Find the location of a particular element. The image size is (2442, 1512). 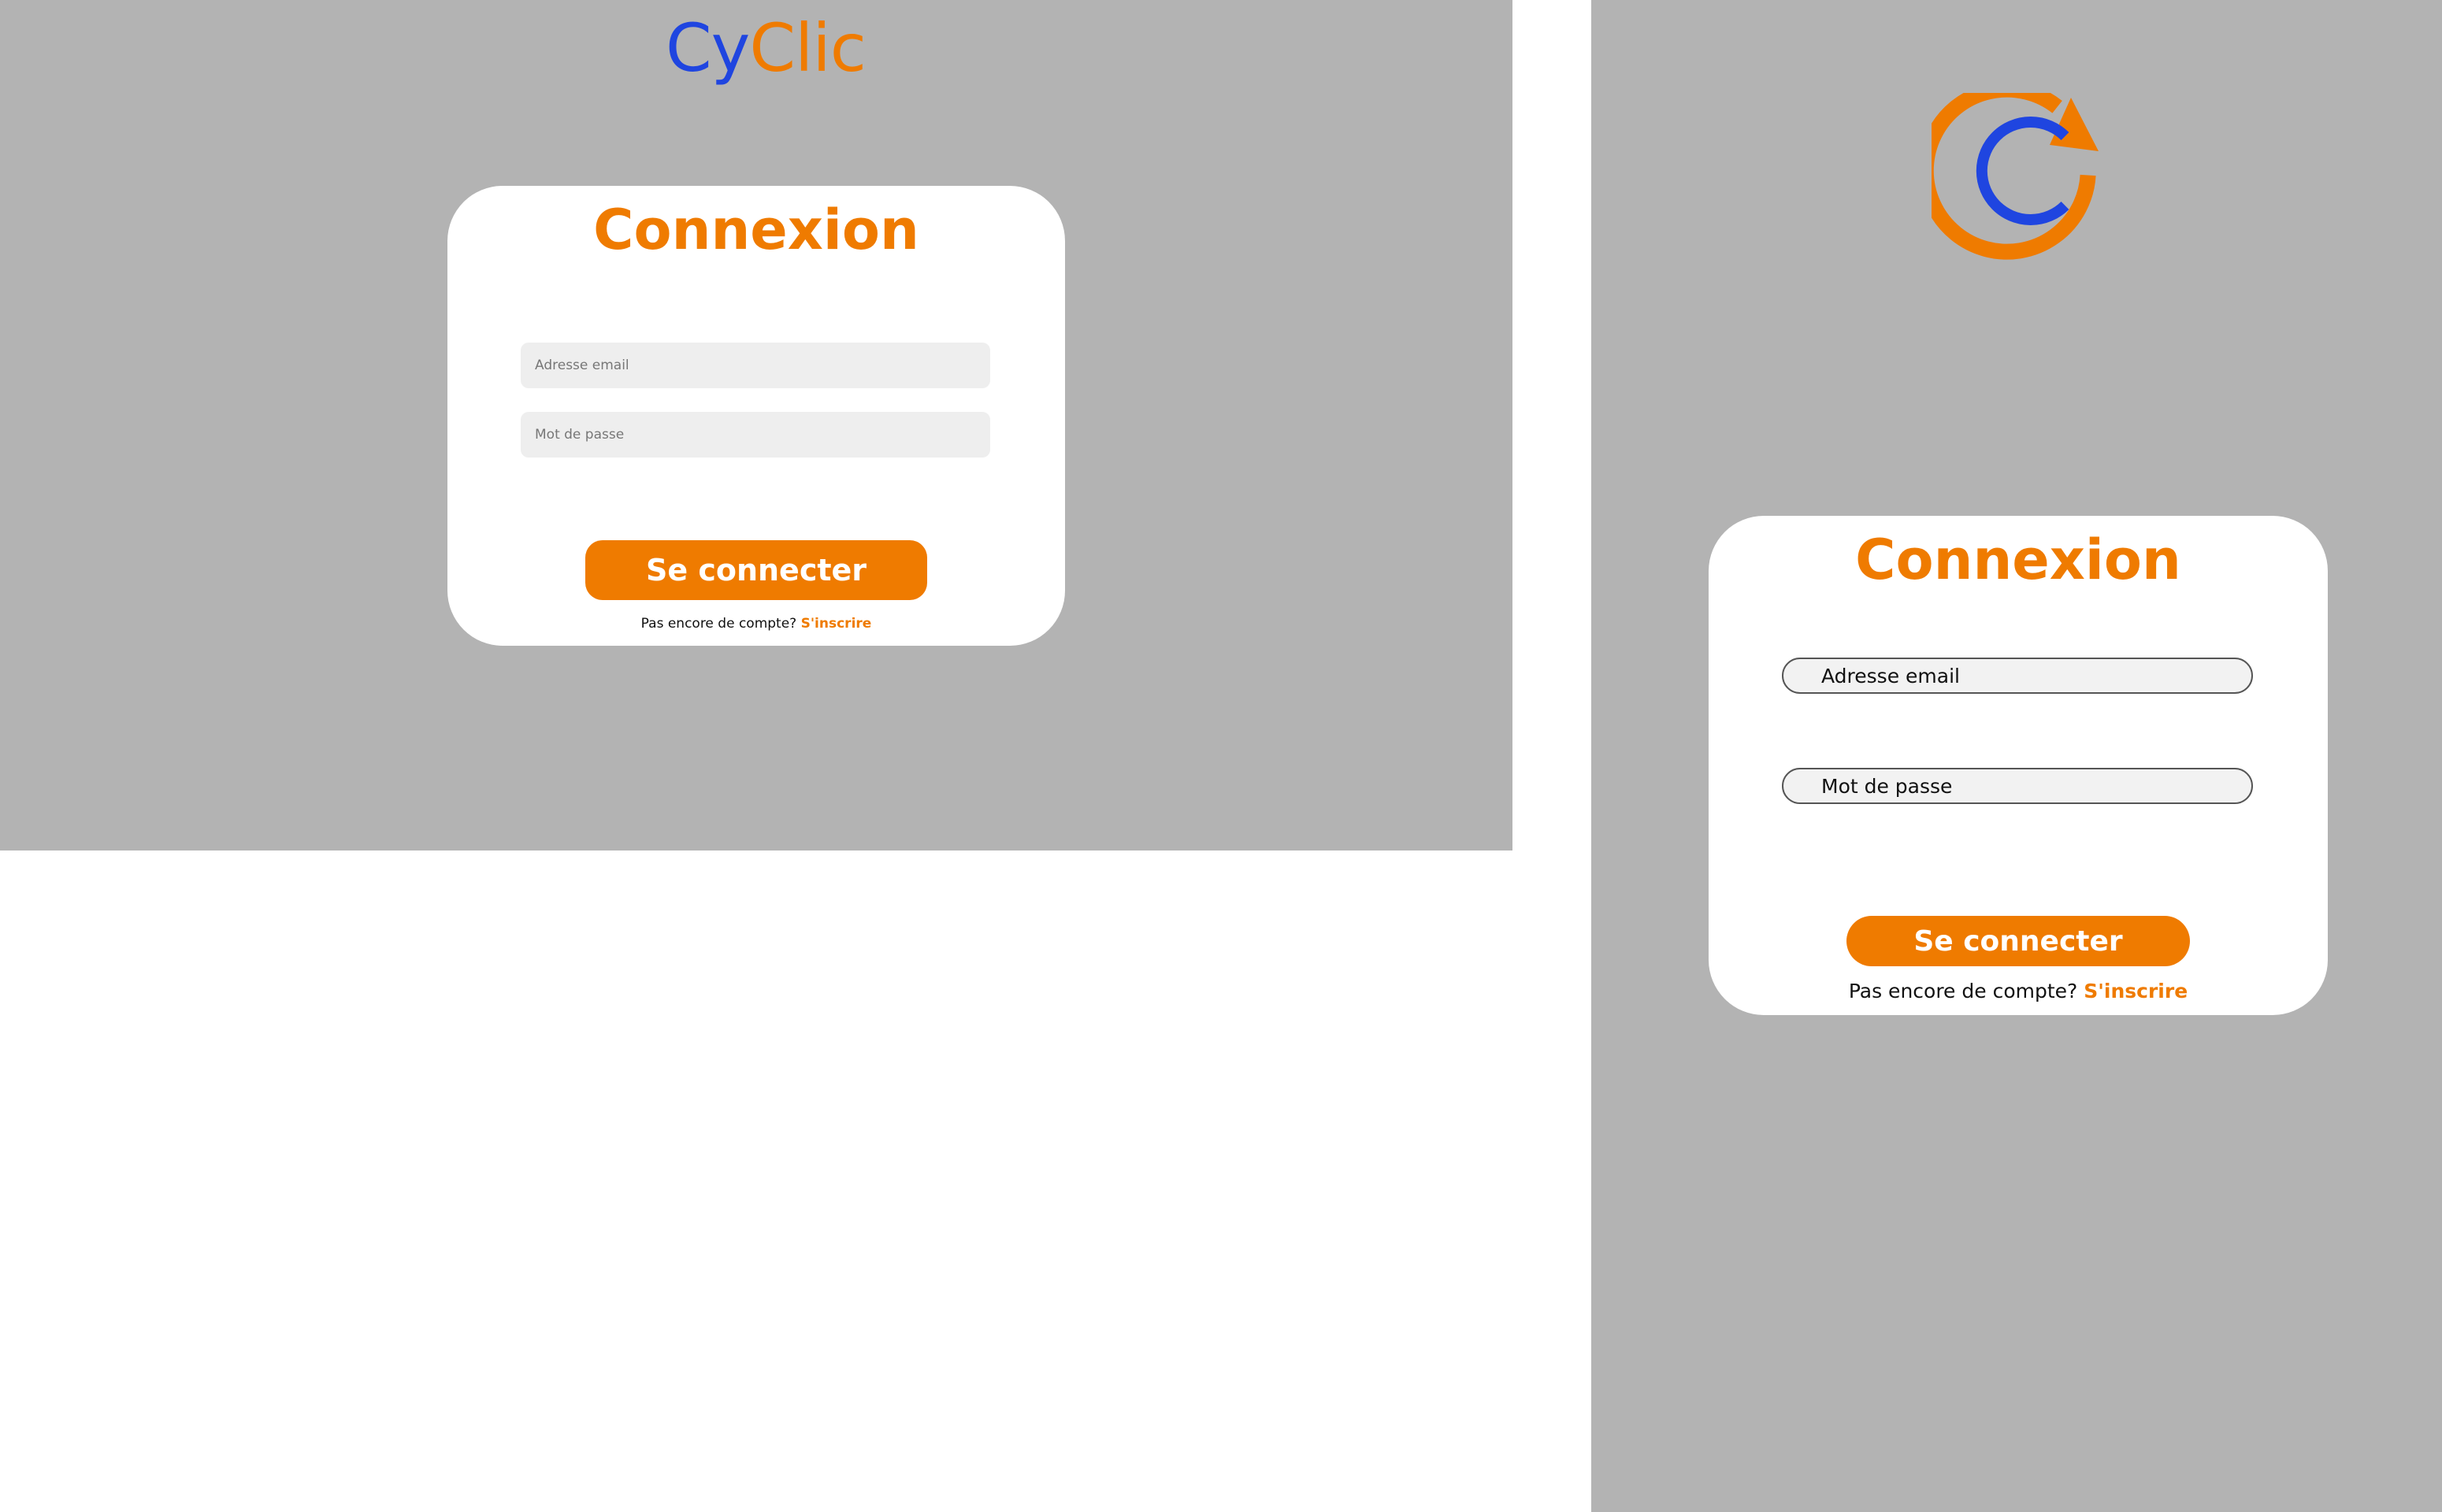

wordmark-part-clic: Clic is located at coordinates (808, 48).